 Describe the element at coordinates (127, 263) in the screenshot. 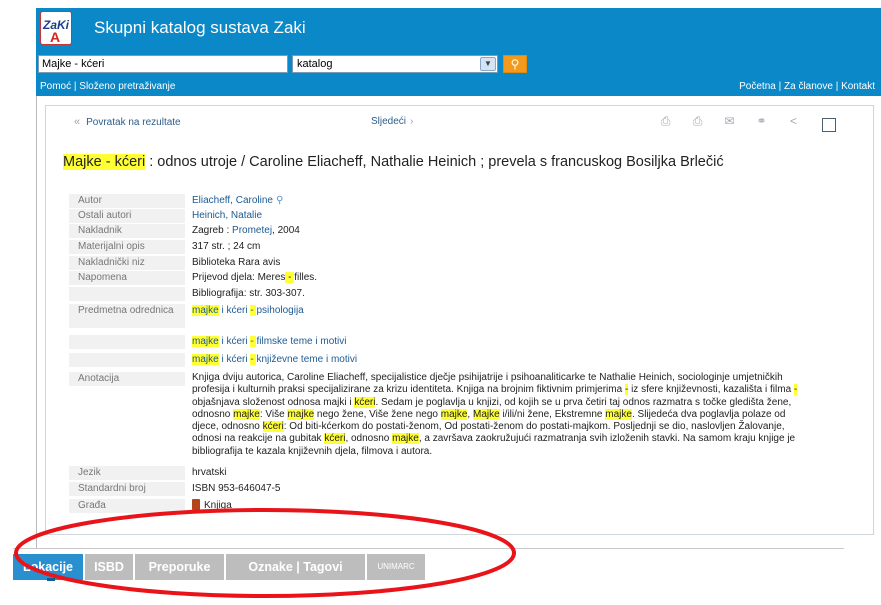

I see `field-label: Nakladnički niz` at that location.